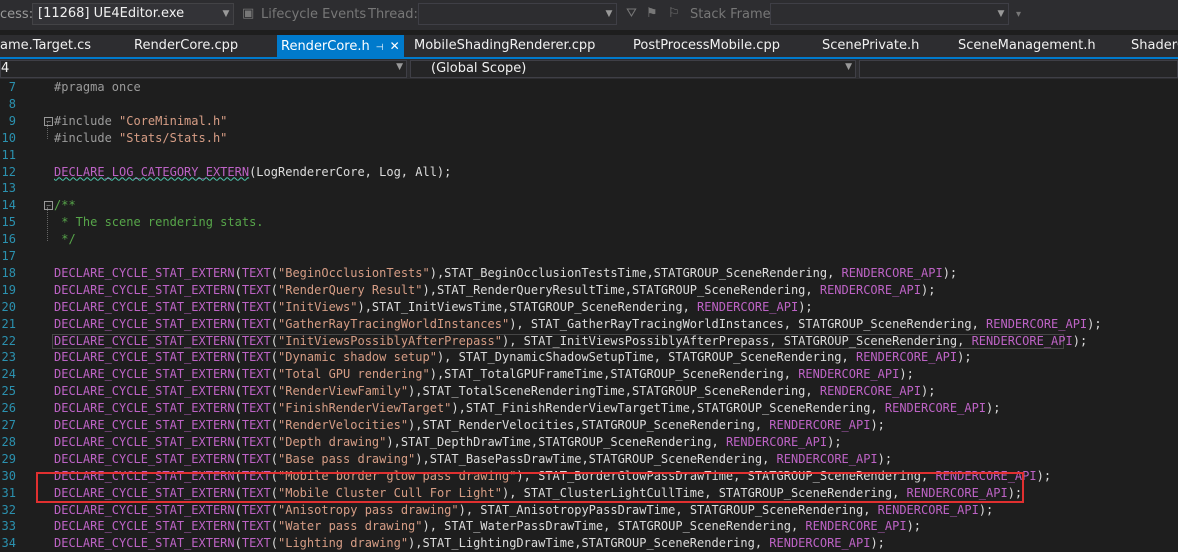 This screenshot has width=1178, height=552. I want to click on line-number: 13, so click(8, 188).